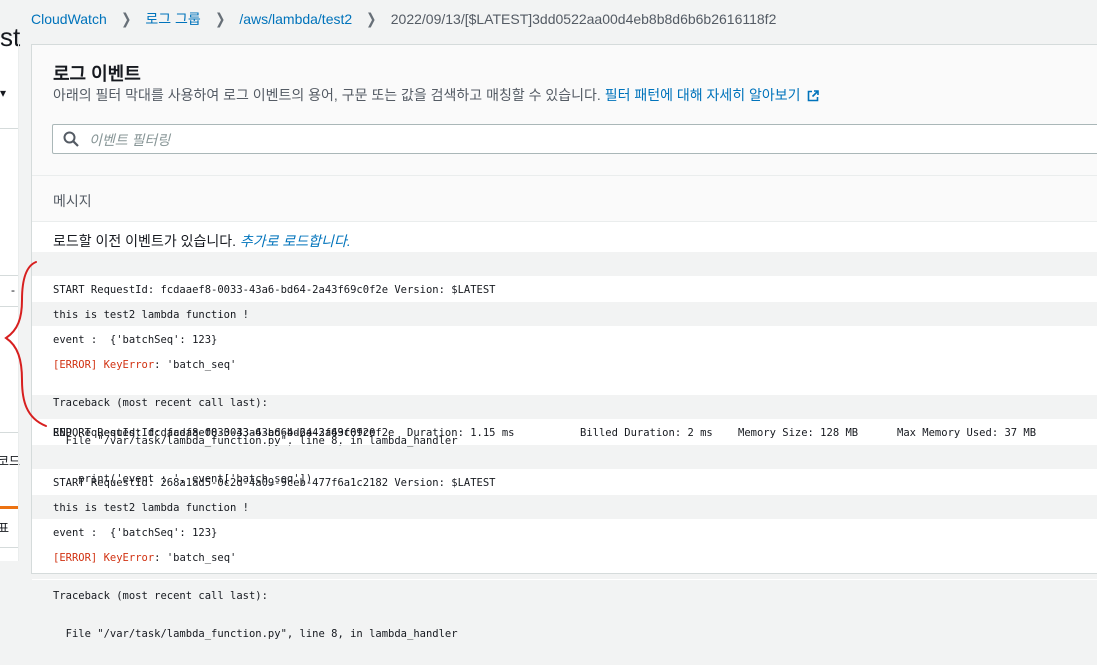  What do you see at coordinates (144, 241) in the screenshot?
I see `older-events-text: 로드할 이전 이벤트가 있습니다.` at bounding box center [144, 241].